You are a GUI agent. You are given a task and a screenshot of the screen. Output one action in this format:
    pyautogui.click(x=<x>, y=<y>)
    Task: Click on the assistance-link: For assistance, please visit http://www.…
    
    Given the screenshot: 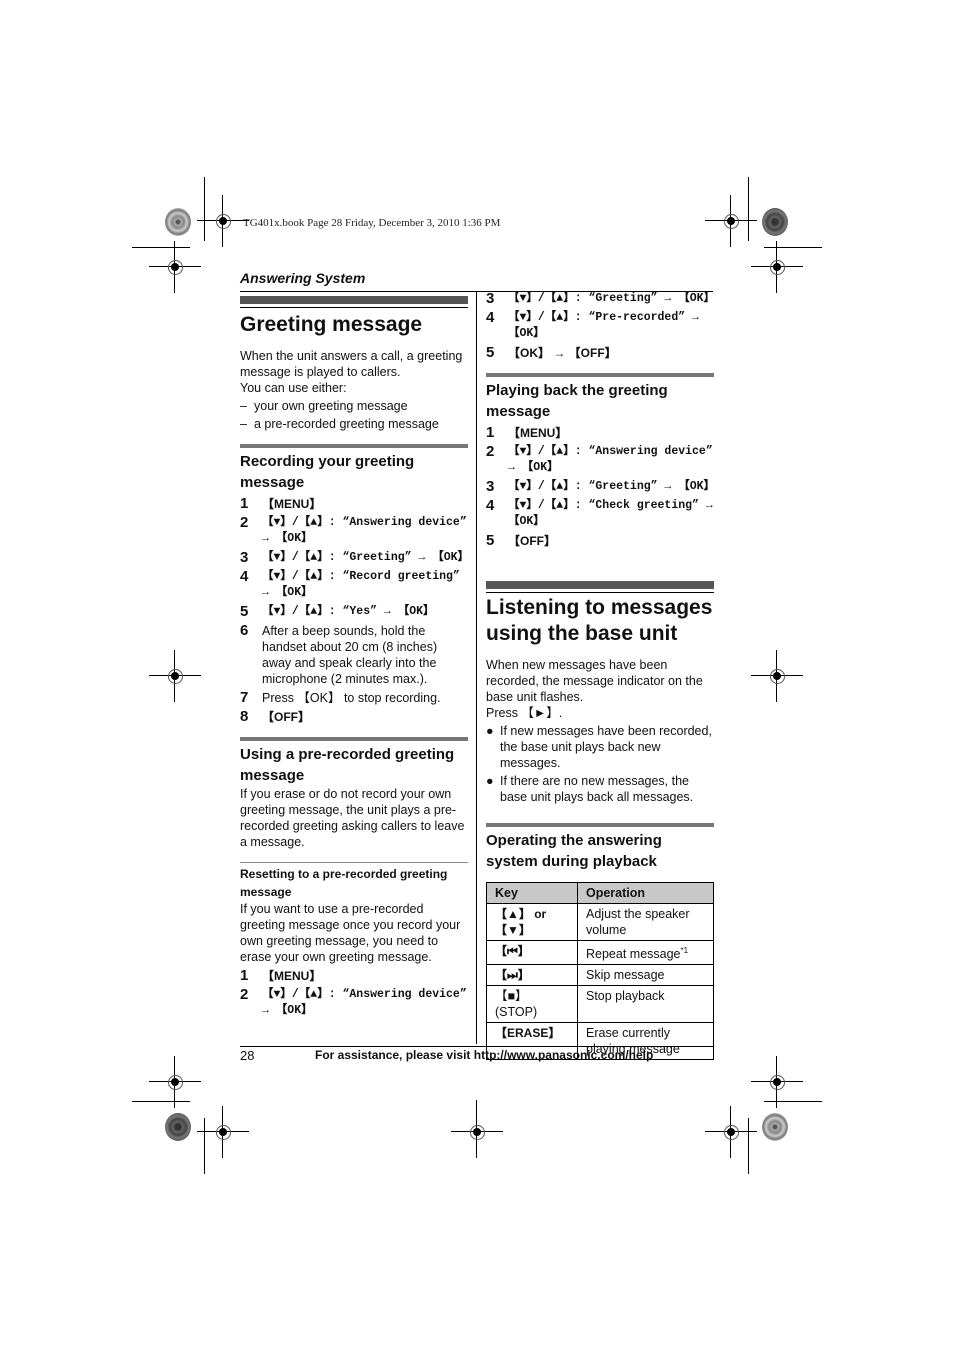 What is the action you would take?
    pyautogui.click(x=484, y=1055)
    